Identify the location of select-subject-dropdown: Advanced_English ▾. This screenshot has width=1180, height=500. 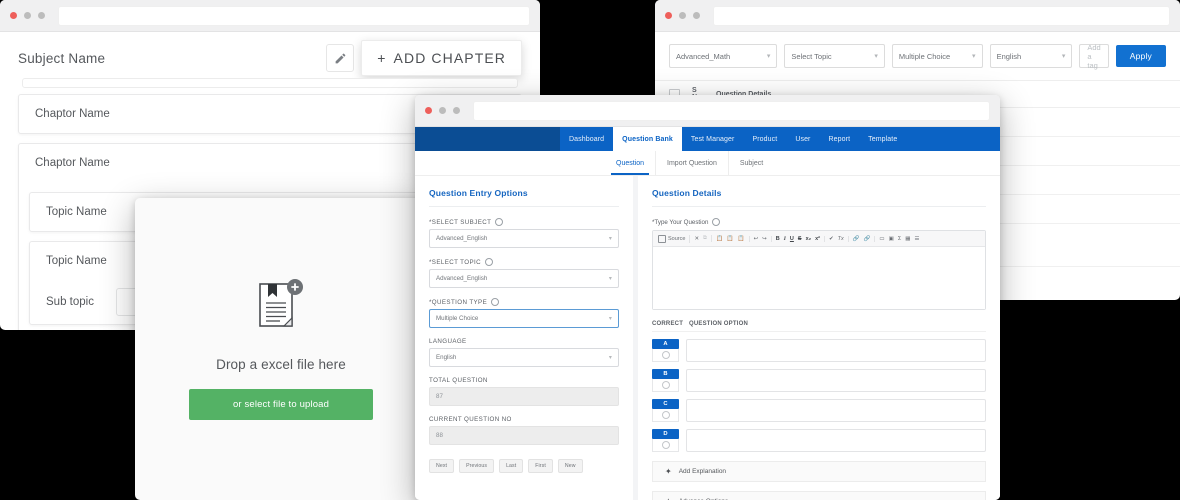
(524, 238).